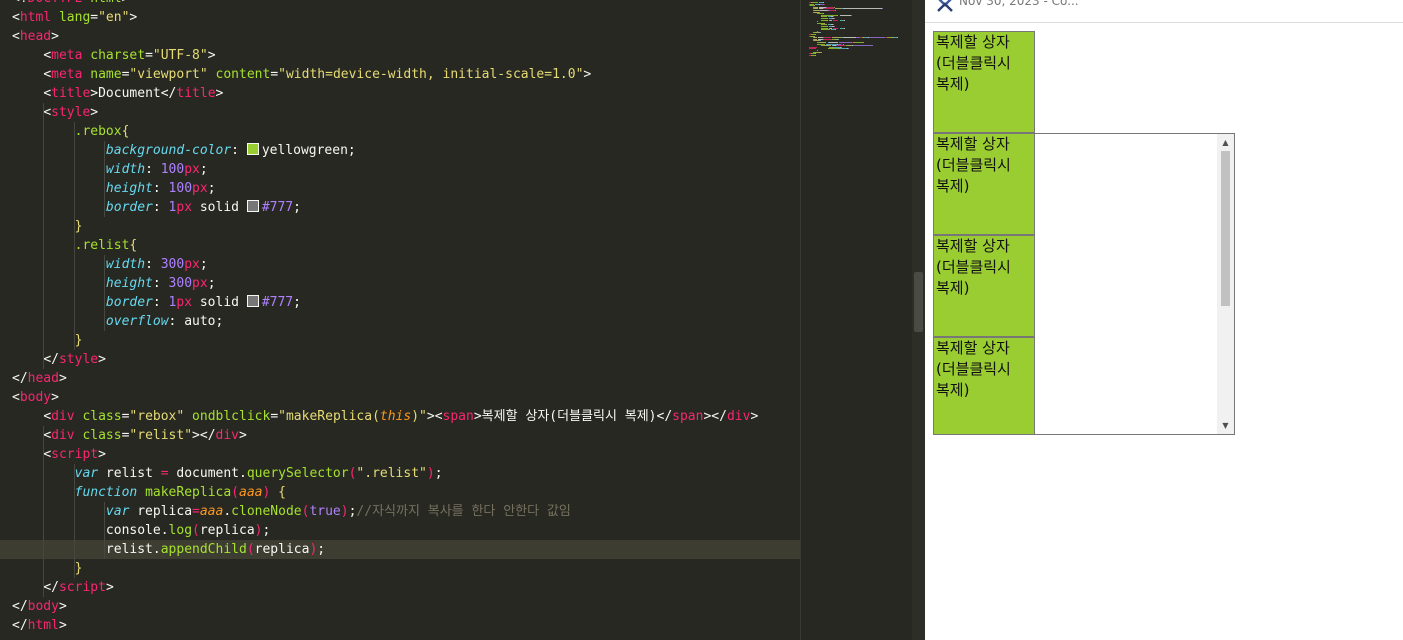 The image size is (1403, 640). I want to click on code-line: <div class="relist"></div>, so click(400, 435).